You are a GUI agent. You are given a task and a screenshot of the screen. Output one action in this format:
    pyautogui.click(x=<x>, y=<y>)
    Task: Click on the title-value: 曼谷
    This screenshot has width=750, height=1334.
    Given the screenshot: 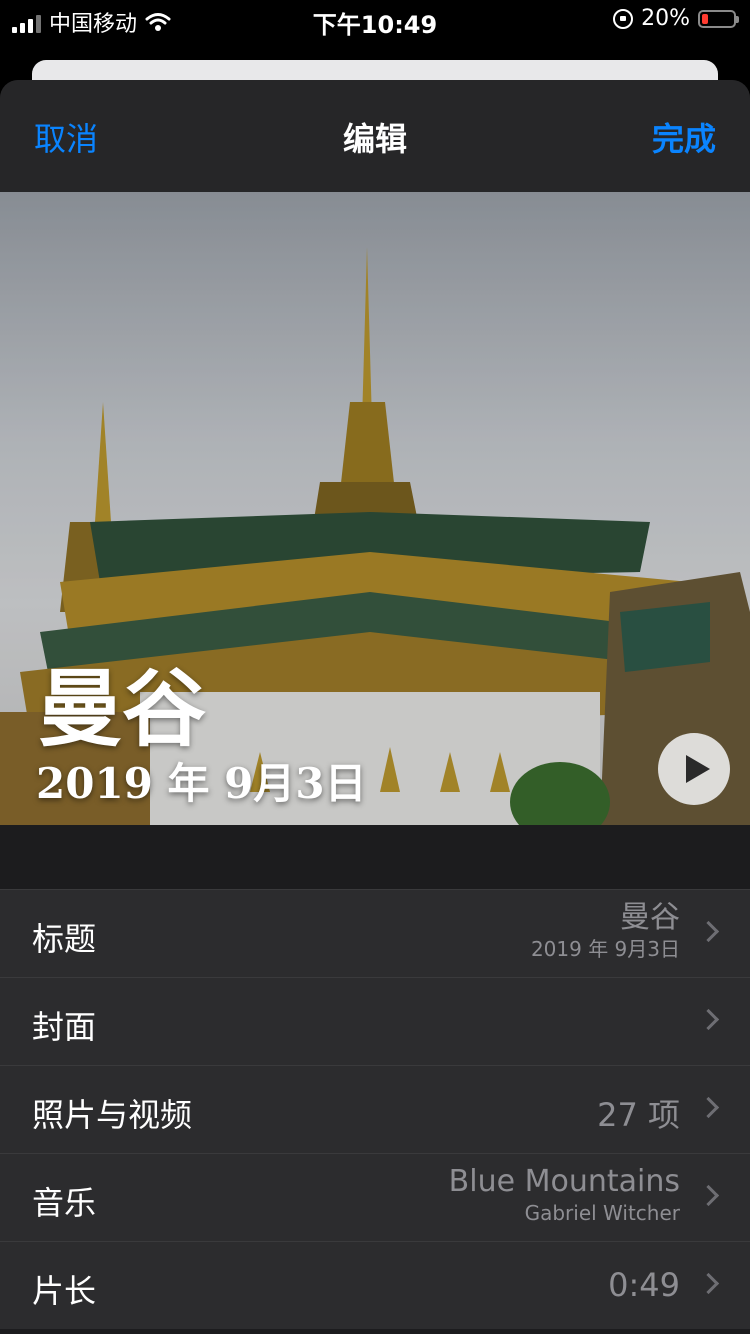 What is the action you would take?
    pyautogui.click(x=650, y=917)
    